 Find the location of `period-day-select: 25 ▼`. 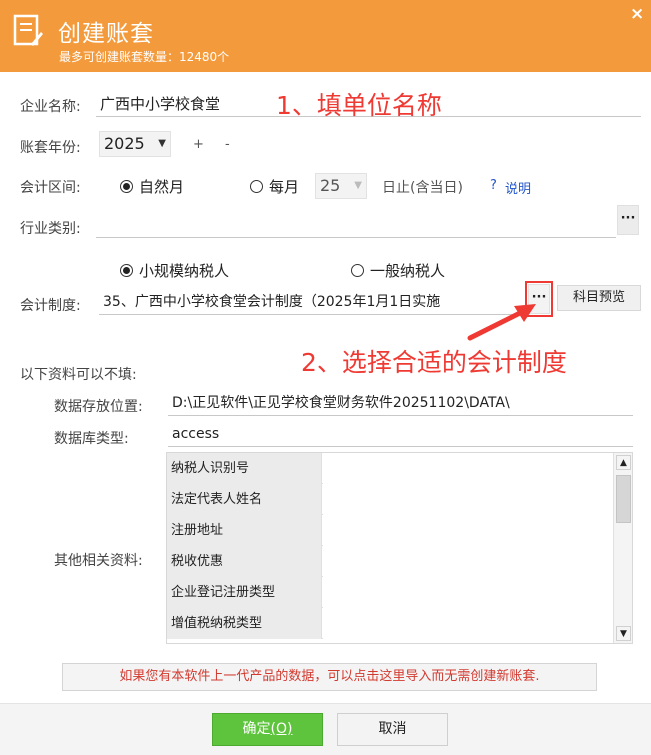

period-day-select: 25 ▼ is located at coordinates (341, 186).